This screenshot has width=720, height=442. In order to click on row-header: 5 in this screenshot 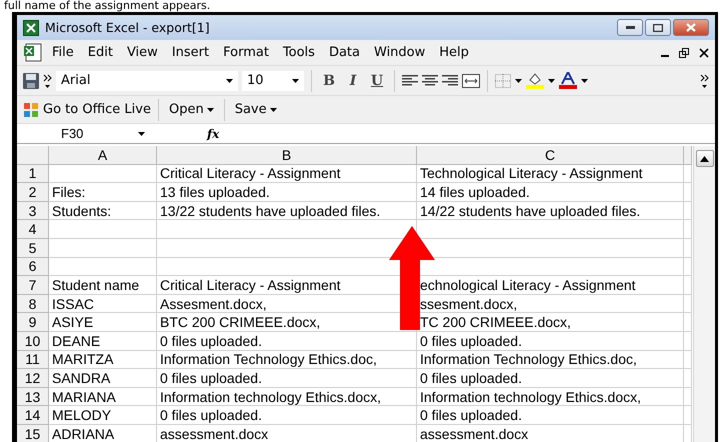, I will do `click(33, 248)`.